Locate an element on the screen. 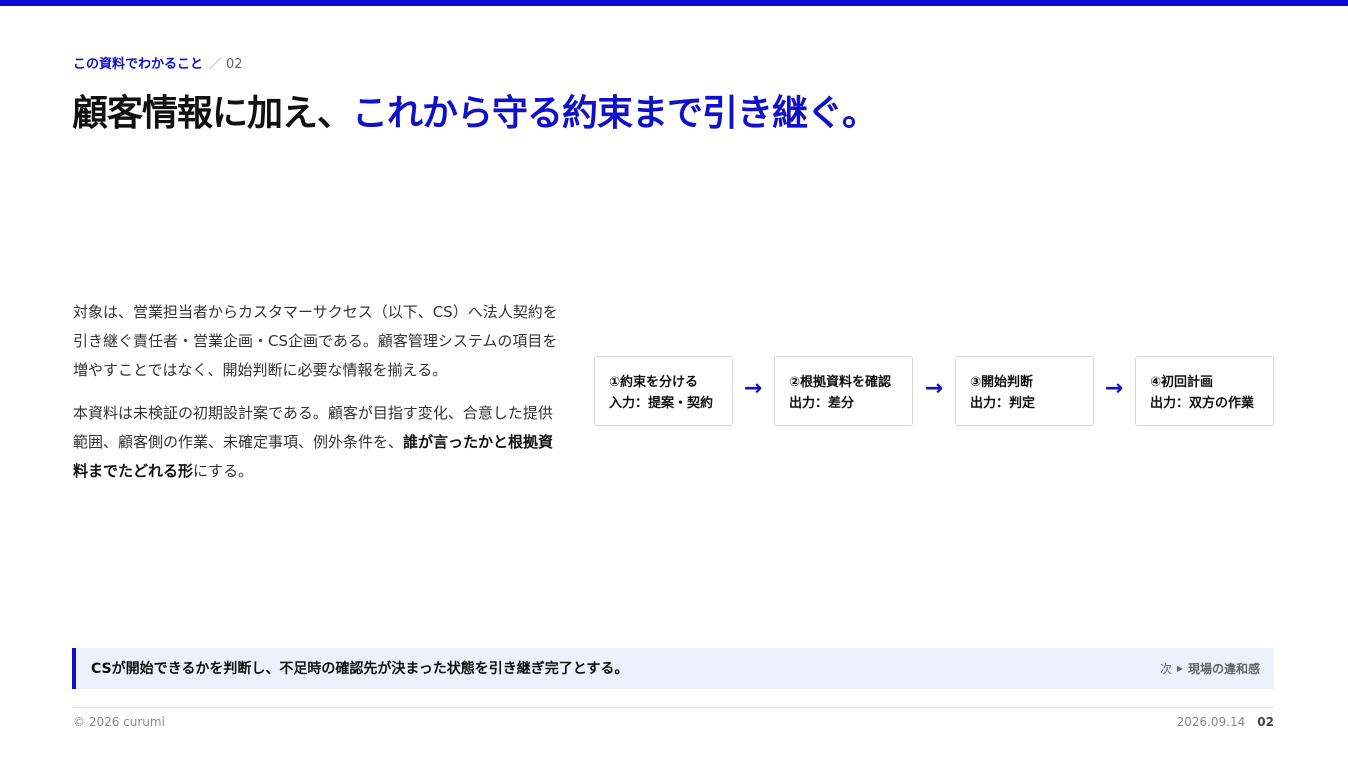 The height and width of the screenshot is (757, 1348). title-accent: これから守る約束まで引き継ぐ。 is located at coordinates (615, 113).